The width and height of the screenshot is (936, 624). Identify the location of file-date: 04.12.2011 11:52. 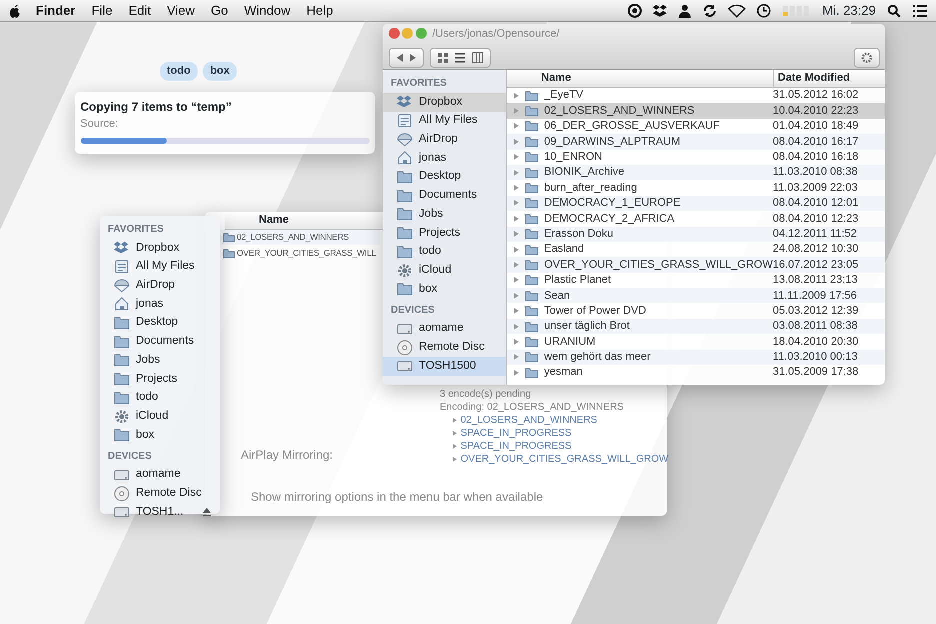
(815, 234).